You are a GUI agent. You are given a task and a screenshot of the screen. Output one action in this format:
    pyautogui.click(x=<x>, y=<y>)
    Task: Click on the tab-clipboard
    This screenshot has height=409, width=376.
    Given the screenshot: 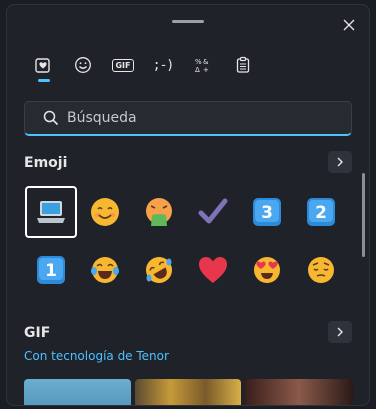 What is the action you would take?
    pyautogui.click(x=243, y=65)
    